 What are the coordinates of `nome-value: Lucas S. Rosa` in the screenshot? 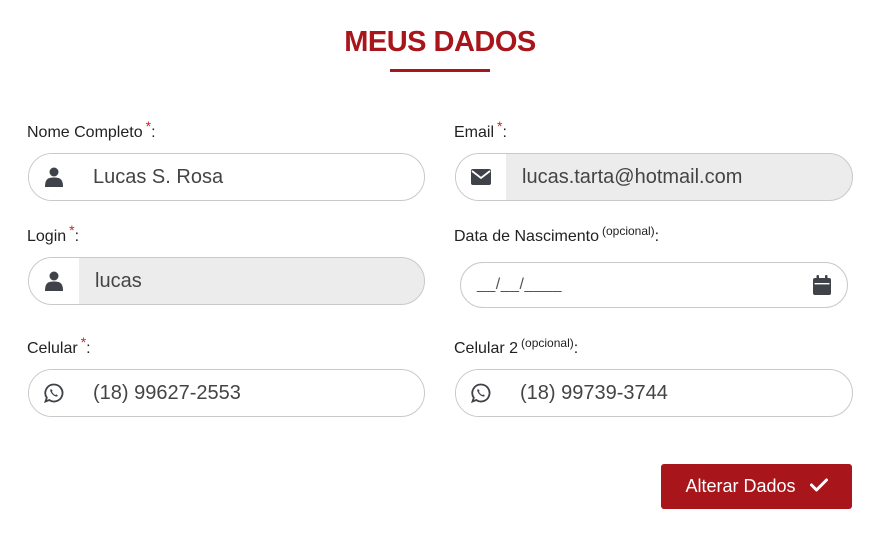 It's located at (158, 176).